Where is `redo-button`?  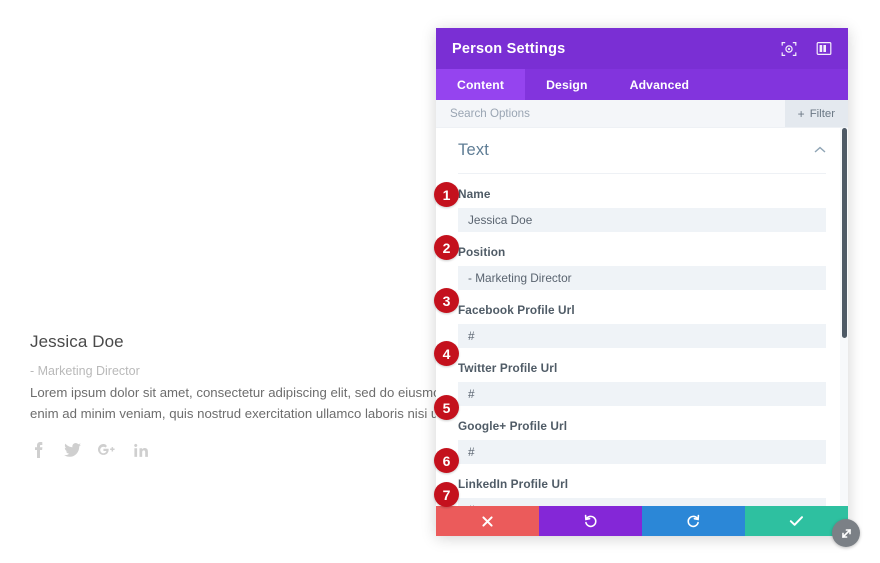 redo-button is located at coordinates (693, 521).